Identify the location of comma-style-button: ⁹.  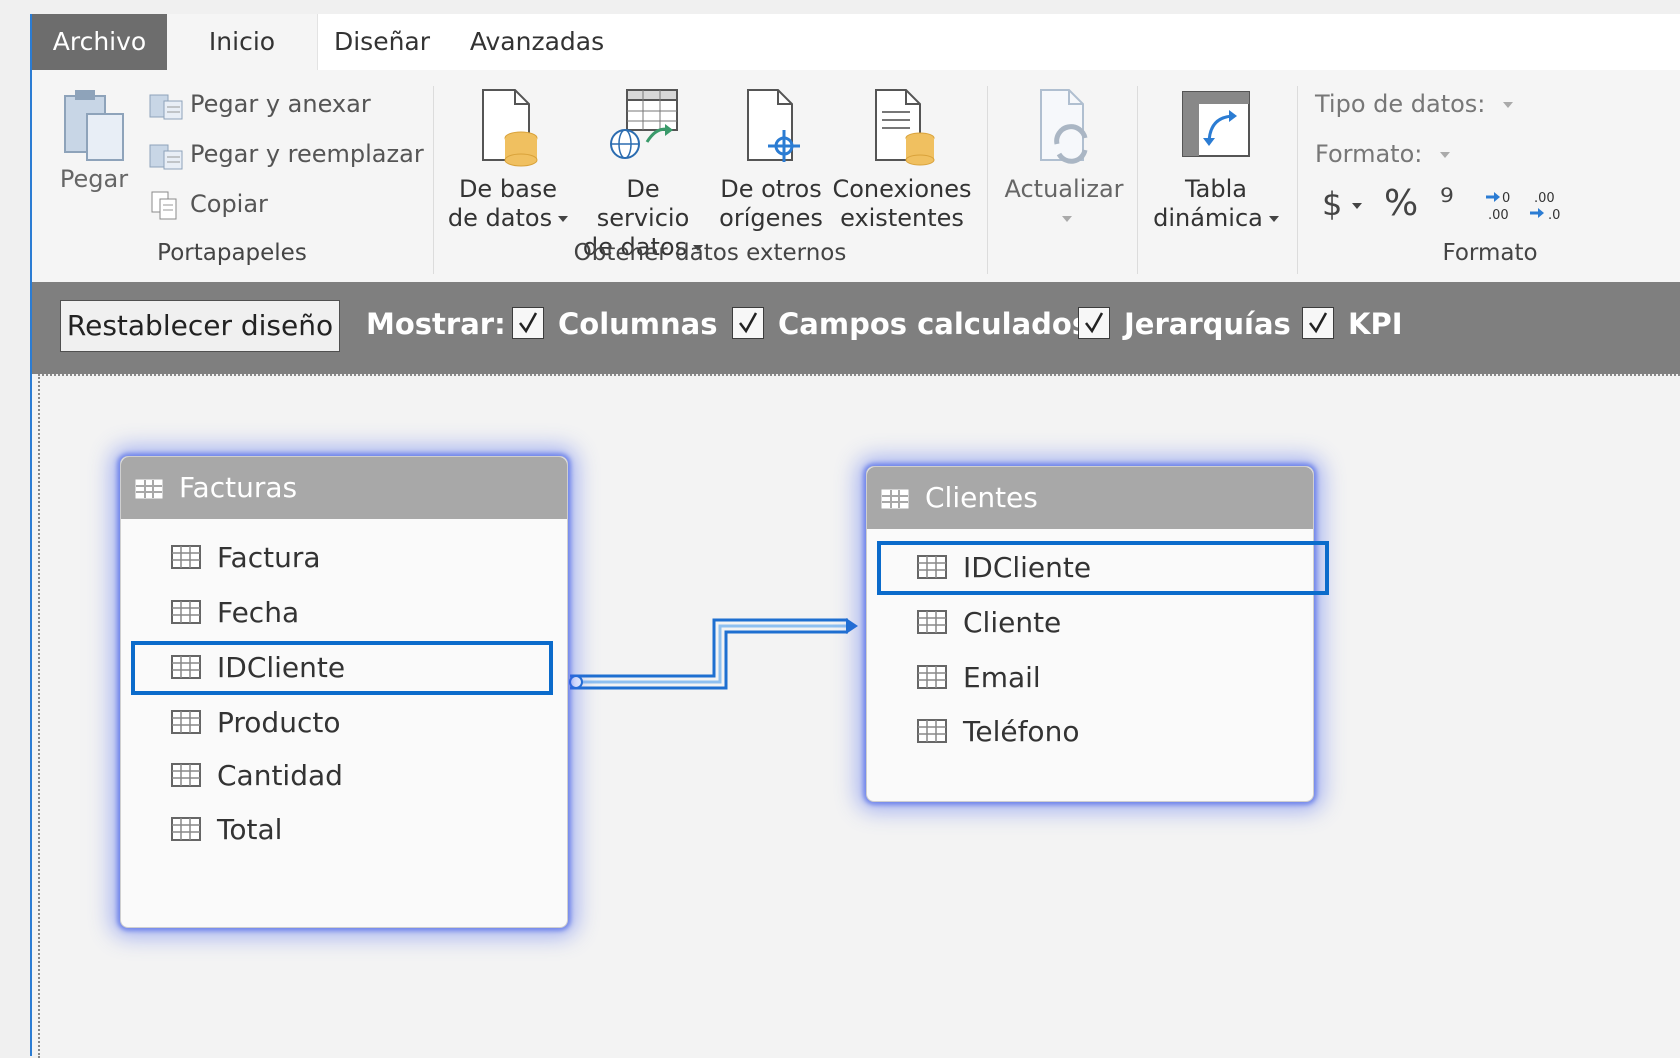
(1447, 202).